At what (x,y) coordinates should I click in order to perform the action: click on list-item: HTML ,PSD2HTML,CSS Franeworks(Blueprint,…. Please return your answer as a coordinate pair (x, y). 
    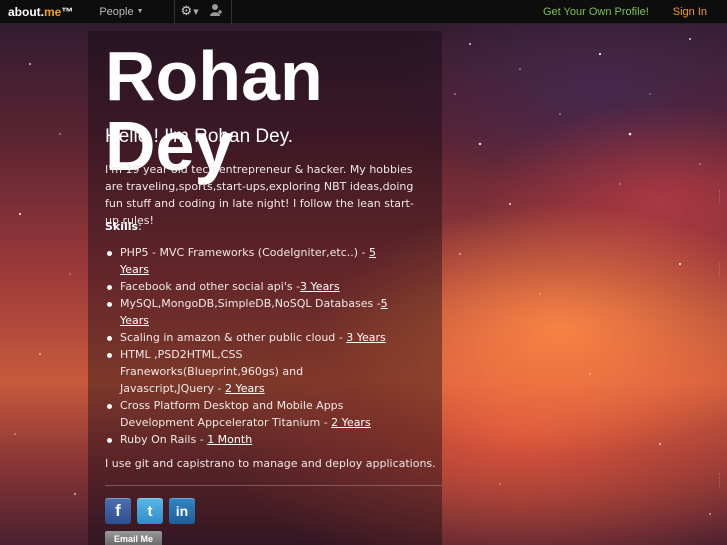
    Looking at the image, I should click on (250, 371).